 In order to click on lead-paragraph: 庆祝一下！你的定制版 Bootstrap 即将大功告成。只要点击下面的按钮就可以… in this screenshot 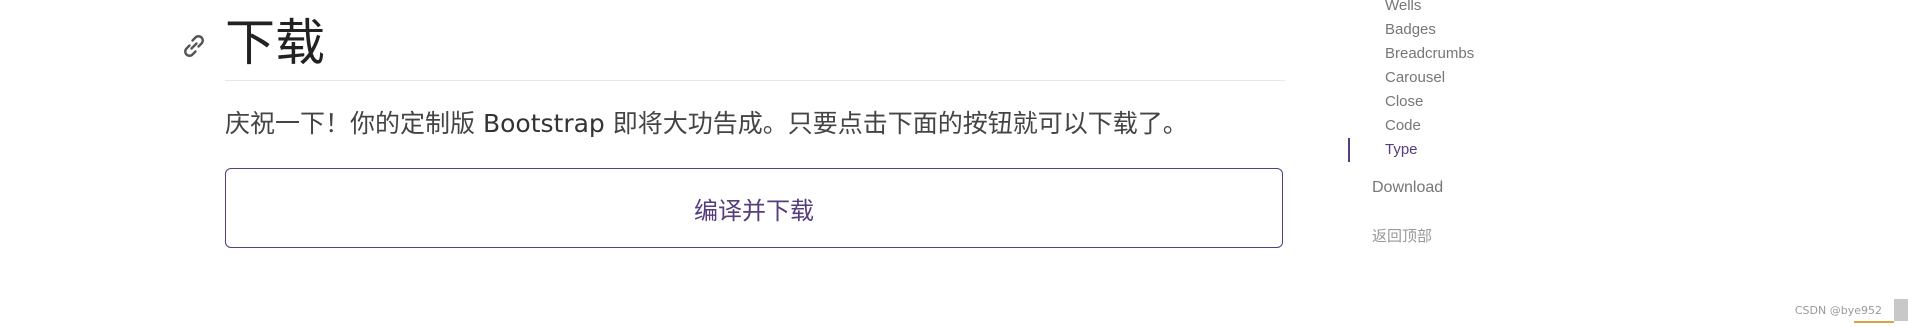, I will do `click(706, 124)`.